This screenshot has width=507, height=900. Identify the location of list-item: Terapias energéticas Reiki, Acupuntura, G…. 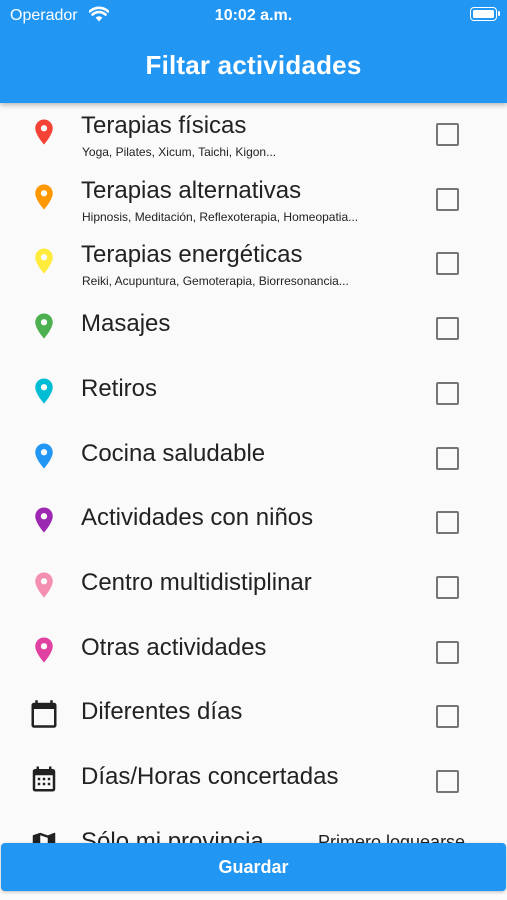
(253, 264).